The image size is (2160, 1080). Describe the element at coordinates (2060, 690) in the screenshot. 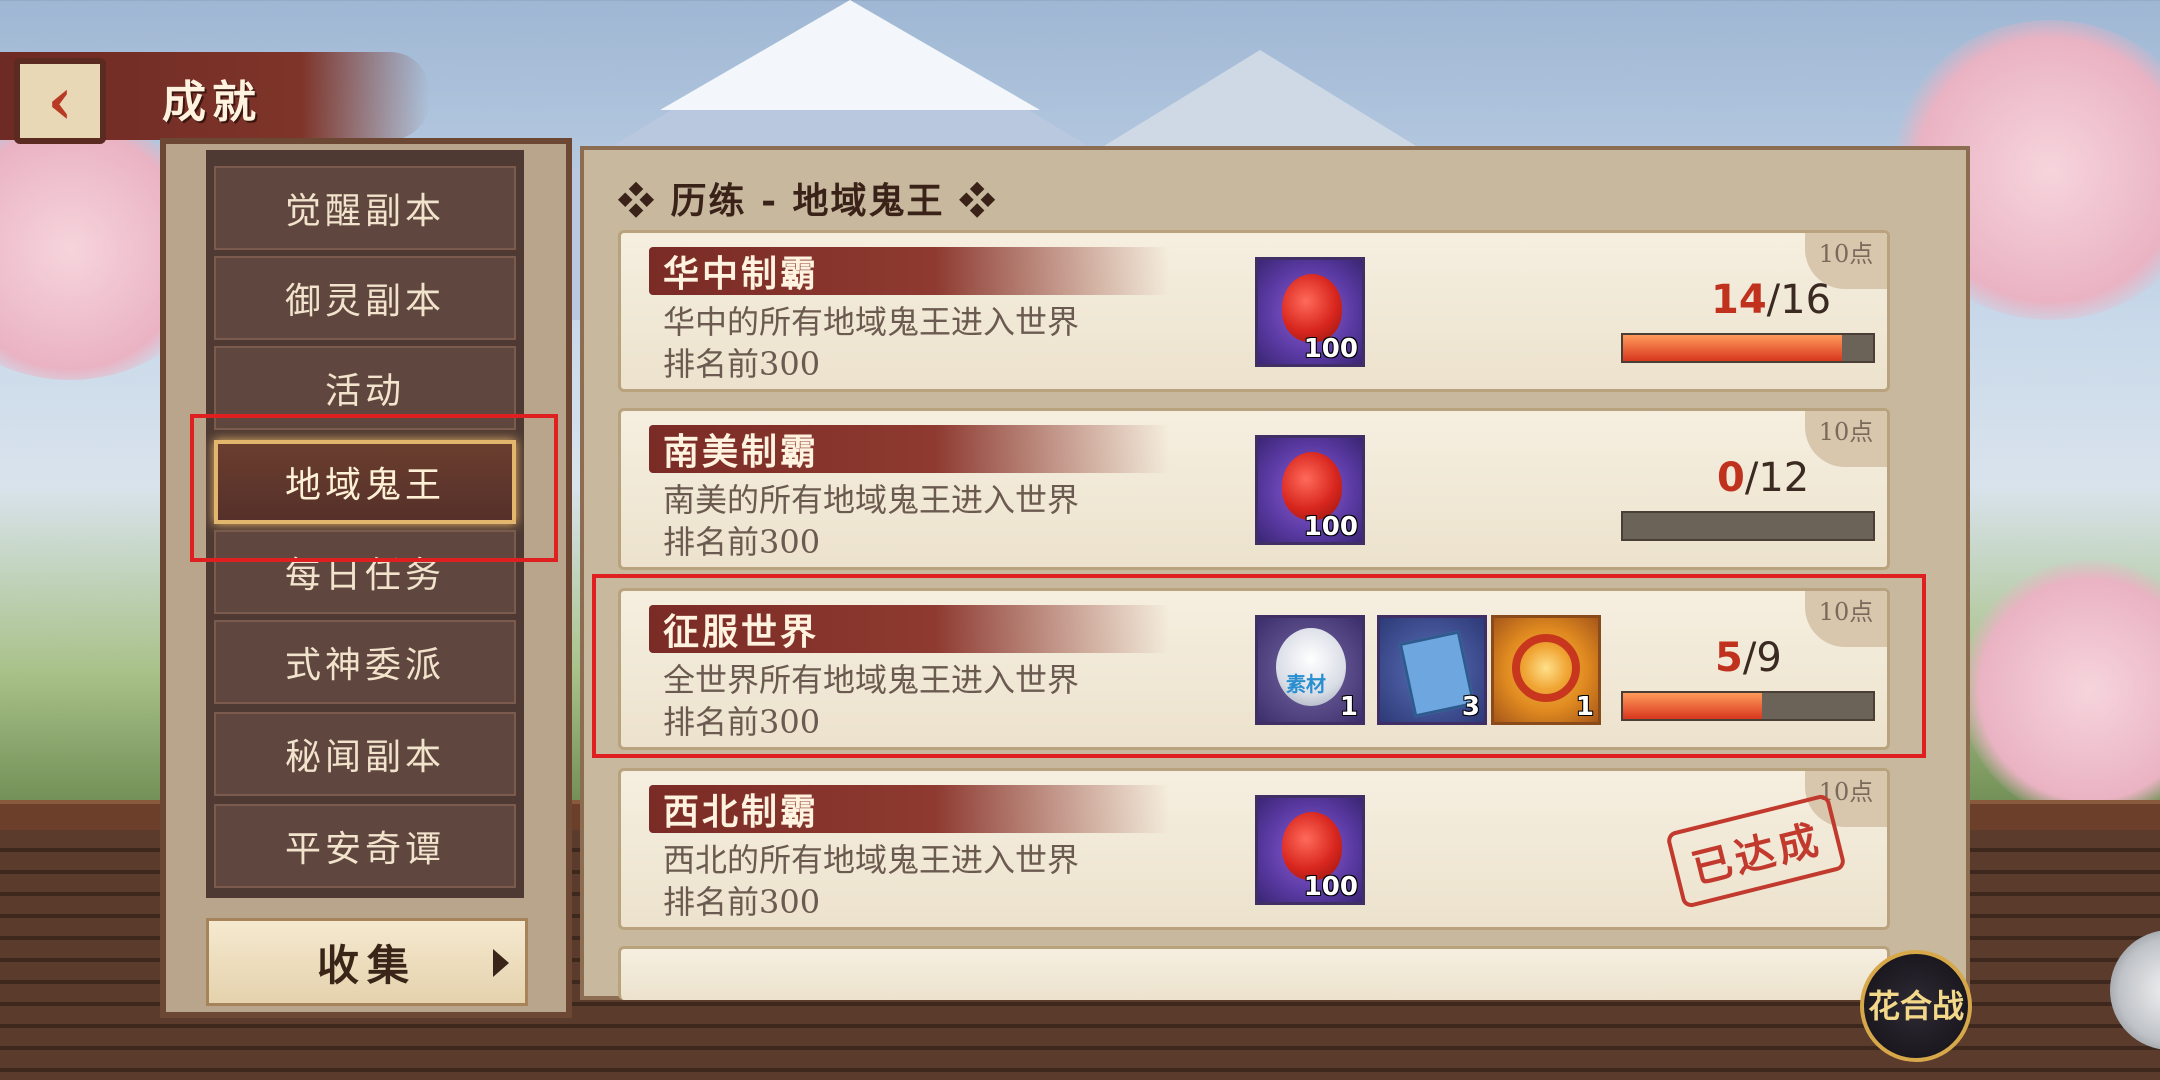

I see `cherry-blossom` at that location.